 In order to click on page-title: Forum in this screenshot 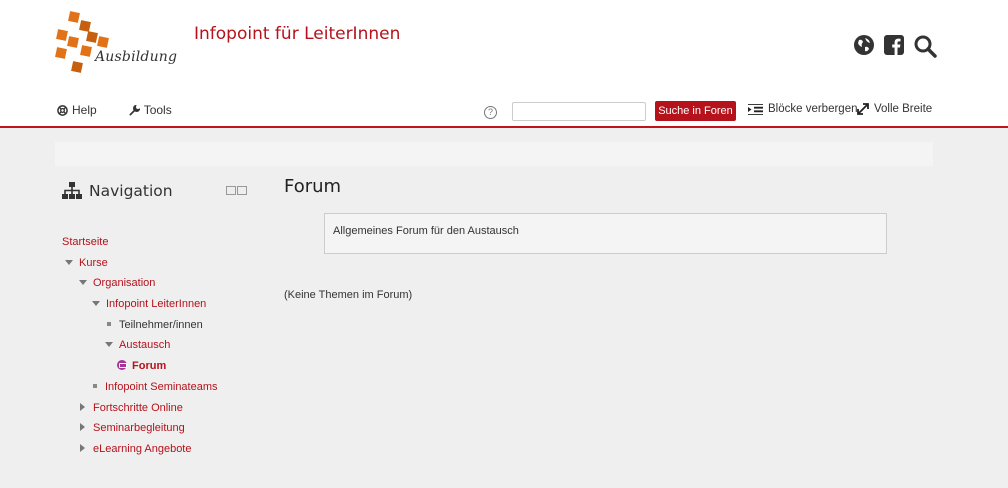, I will do `click(313, 186)`.